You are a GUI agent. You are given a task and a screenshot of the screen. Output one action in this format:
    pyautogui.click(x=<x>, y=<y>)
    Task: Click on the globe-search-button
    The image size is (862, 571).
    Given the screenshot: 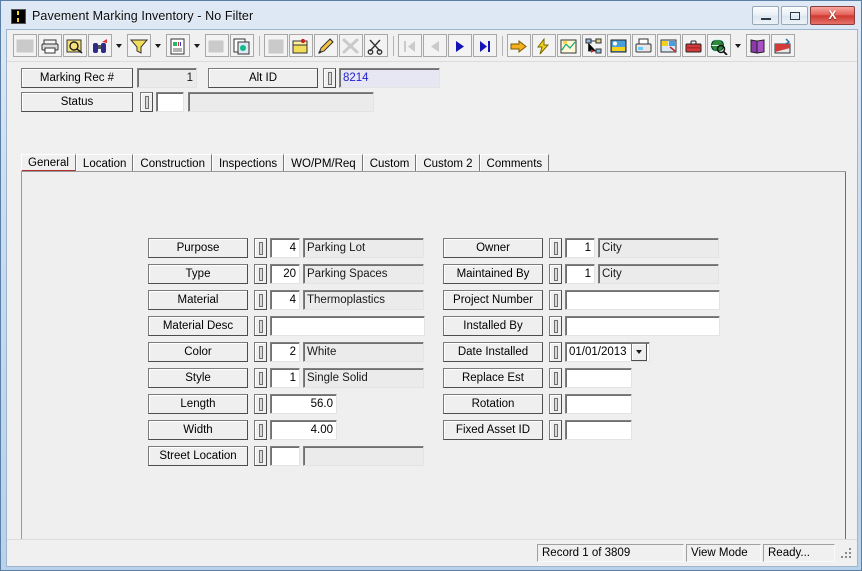 What is the action you would take?
    pyautogui.click(x=719, y=45)
    